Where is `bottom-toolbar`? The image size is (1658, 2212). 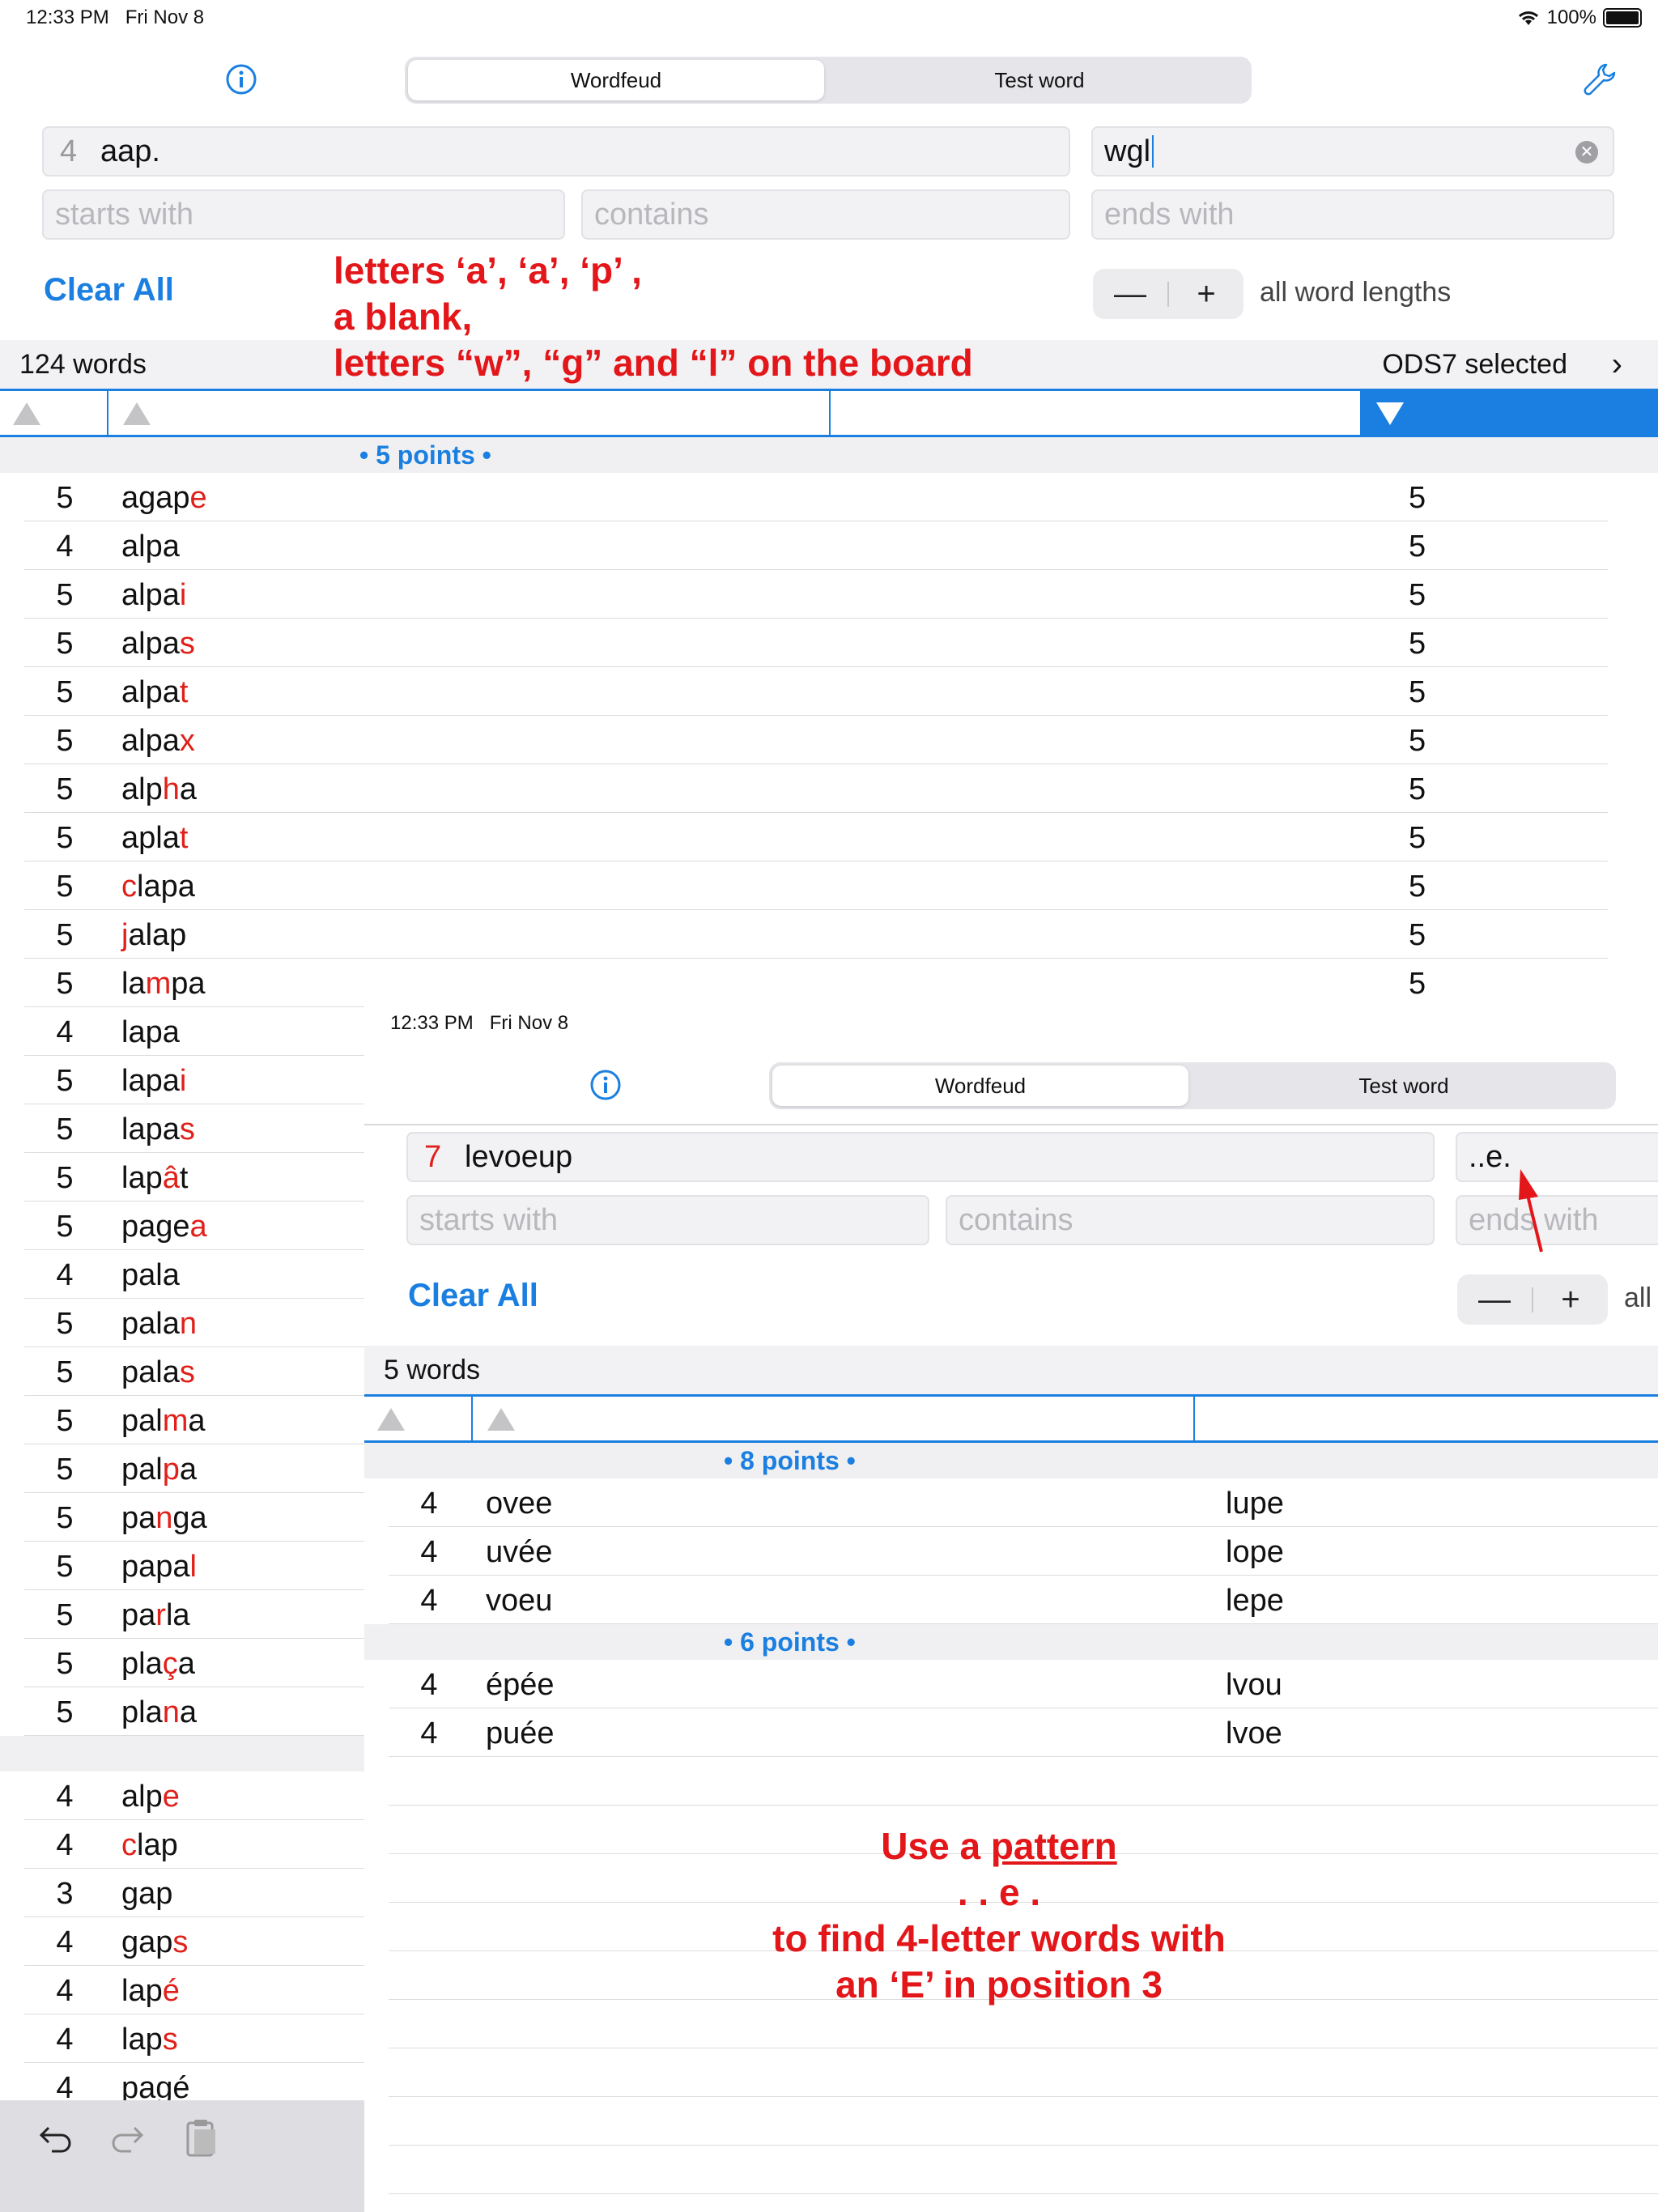 bottom-toolbar is located at coordinates (182, 2156).